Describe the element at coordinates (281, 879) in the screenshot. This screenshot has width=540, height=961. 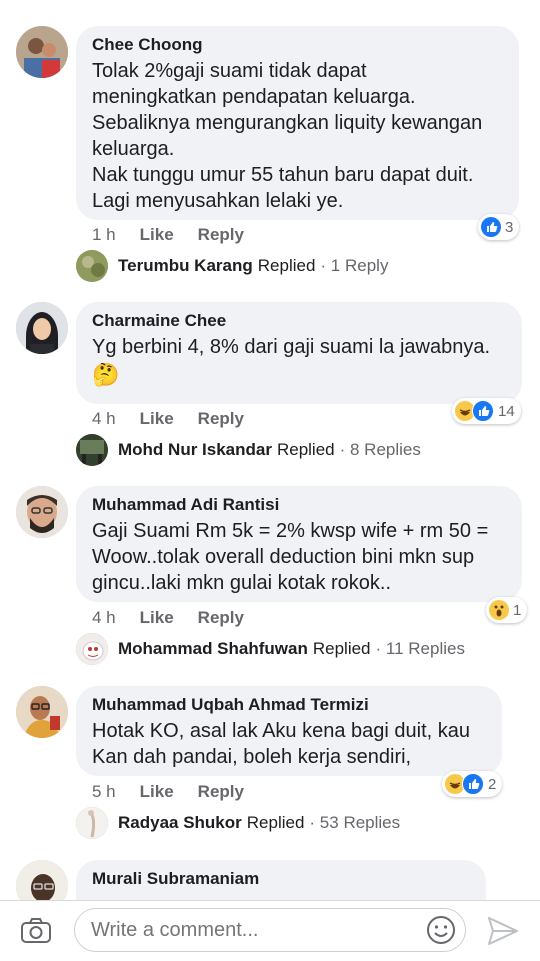
I see `comment-author: Murali Subramaniam` at that location.